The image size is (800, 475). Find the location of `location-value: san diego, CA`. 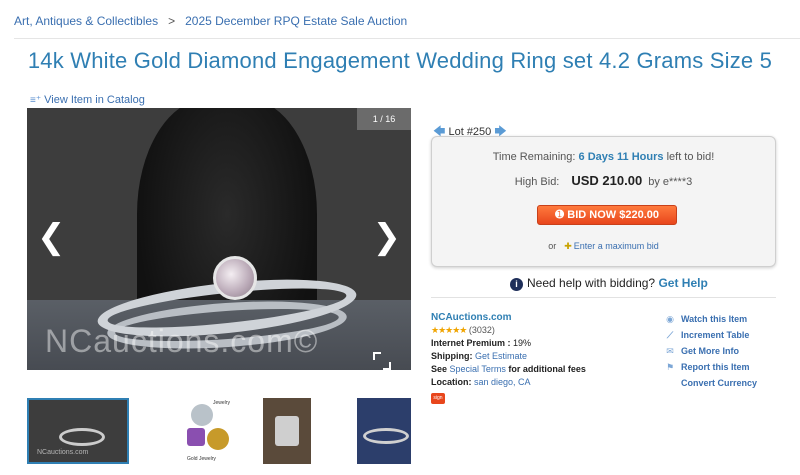

location-value: san diego, CA is located at coordinates (502, 382).